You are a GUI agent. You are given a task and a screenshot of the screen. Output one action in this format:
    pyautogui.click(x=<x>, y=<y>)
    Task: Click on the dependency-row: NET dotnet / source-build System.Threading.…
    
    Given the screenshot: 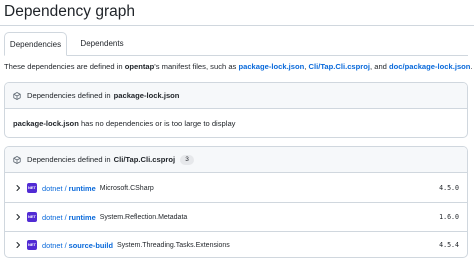 What is the action you would take?
    pyautogui.click(x=236, y=244)
    